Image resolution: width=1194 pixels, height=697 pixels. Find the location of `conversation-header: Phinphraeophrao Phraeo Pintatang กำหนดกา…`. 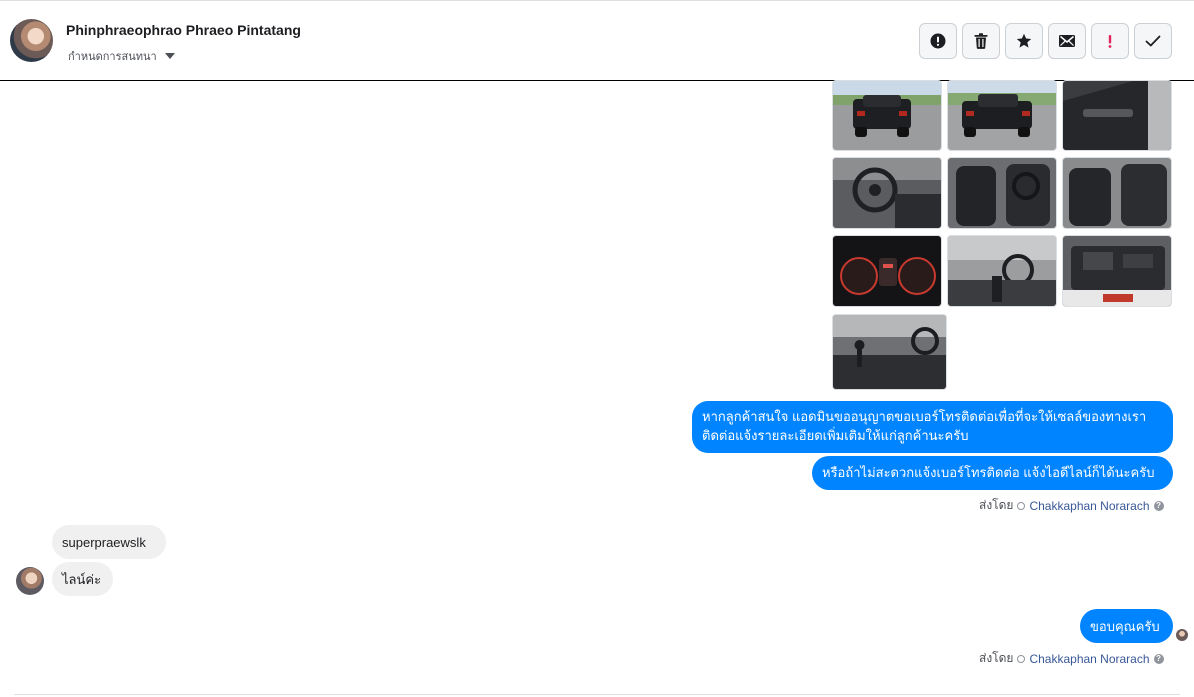

conversation-header: Phinphraeophrao Phraeo Pintatang กำหนดกา… is located at coordinates (597, 40).